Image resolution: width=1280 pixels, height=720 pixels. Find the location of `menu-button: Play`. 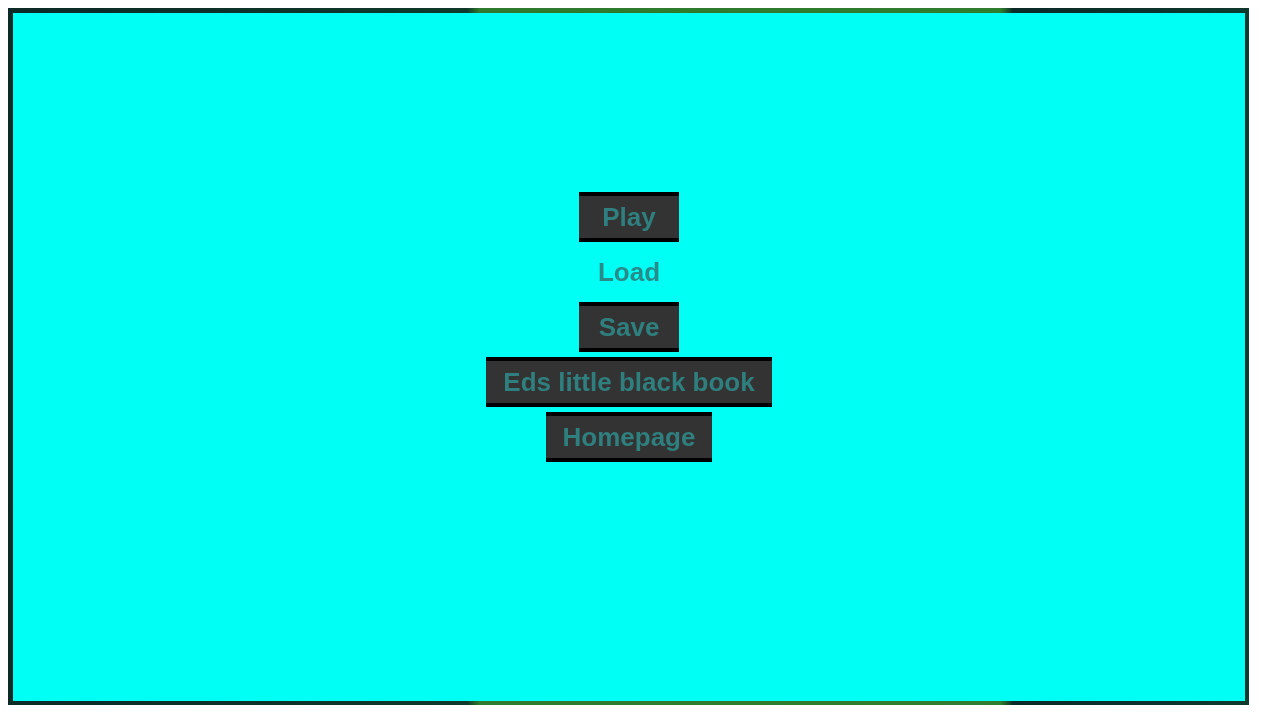

menu-button: Play is located at coordinates (629, 217).